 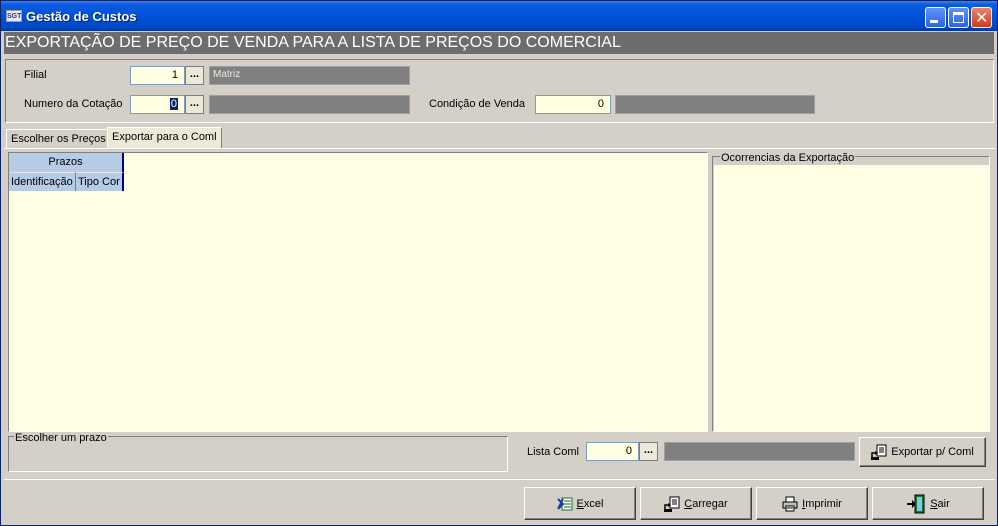 What do you see at coordinates (715, 104) in the screenshot?
I see `condicao-description` at bounding box center [715, 104].